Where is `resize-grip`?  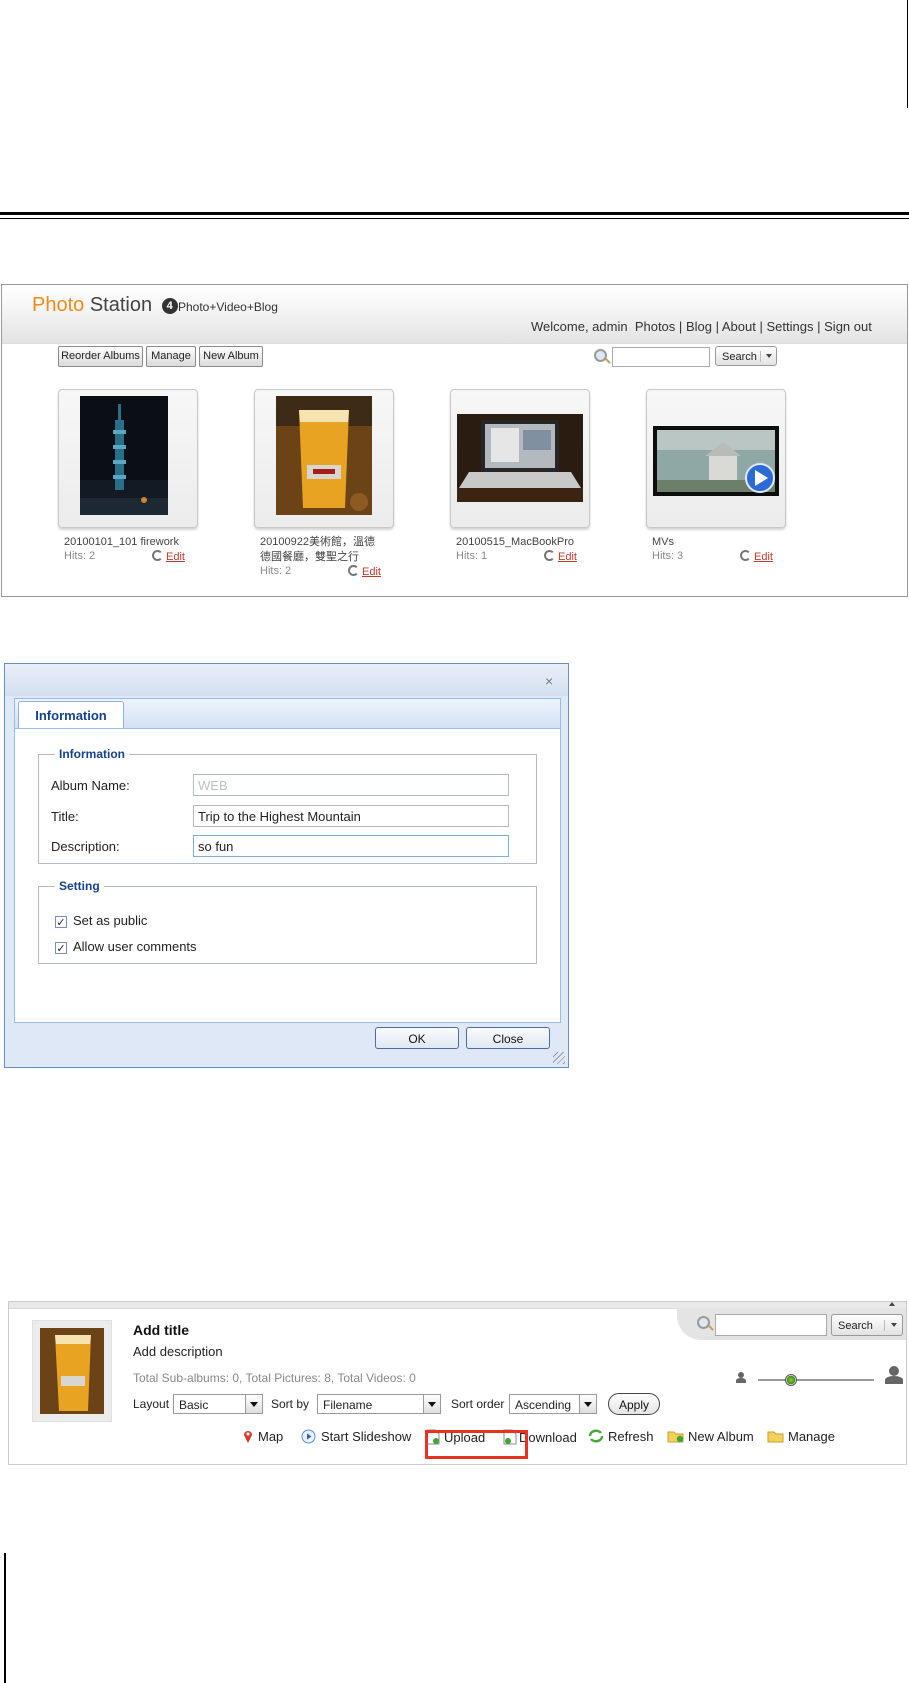 resize-grip is located at coordinates (559, 1058).